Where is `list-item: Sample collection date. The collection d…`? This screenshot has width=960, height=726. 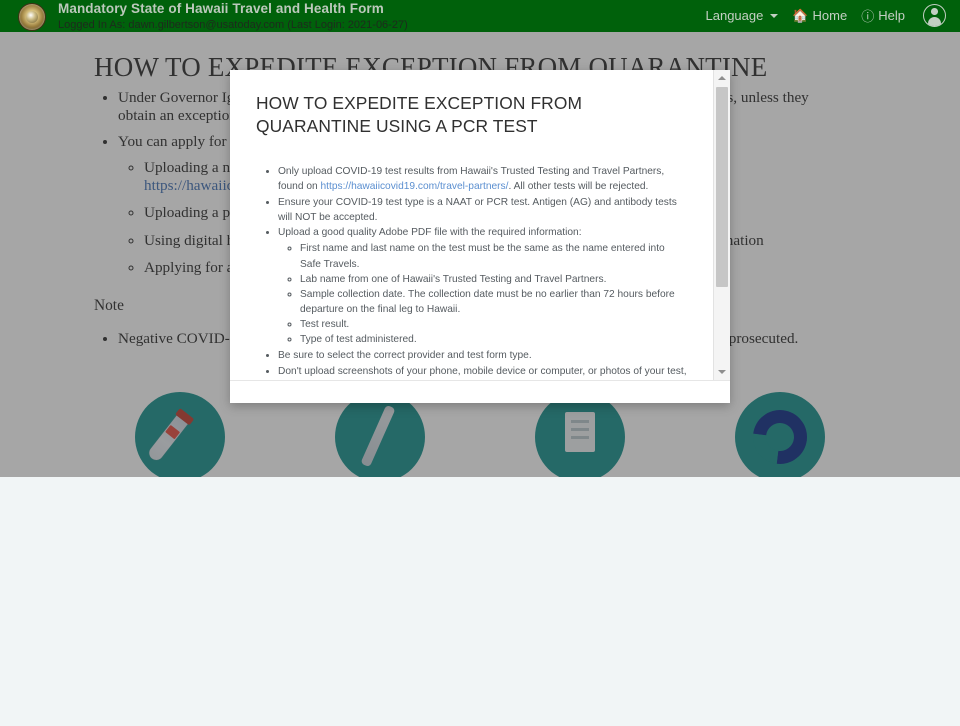
list-item: Sample collection date. The collection d… is located at coordinates (493, 302).